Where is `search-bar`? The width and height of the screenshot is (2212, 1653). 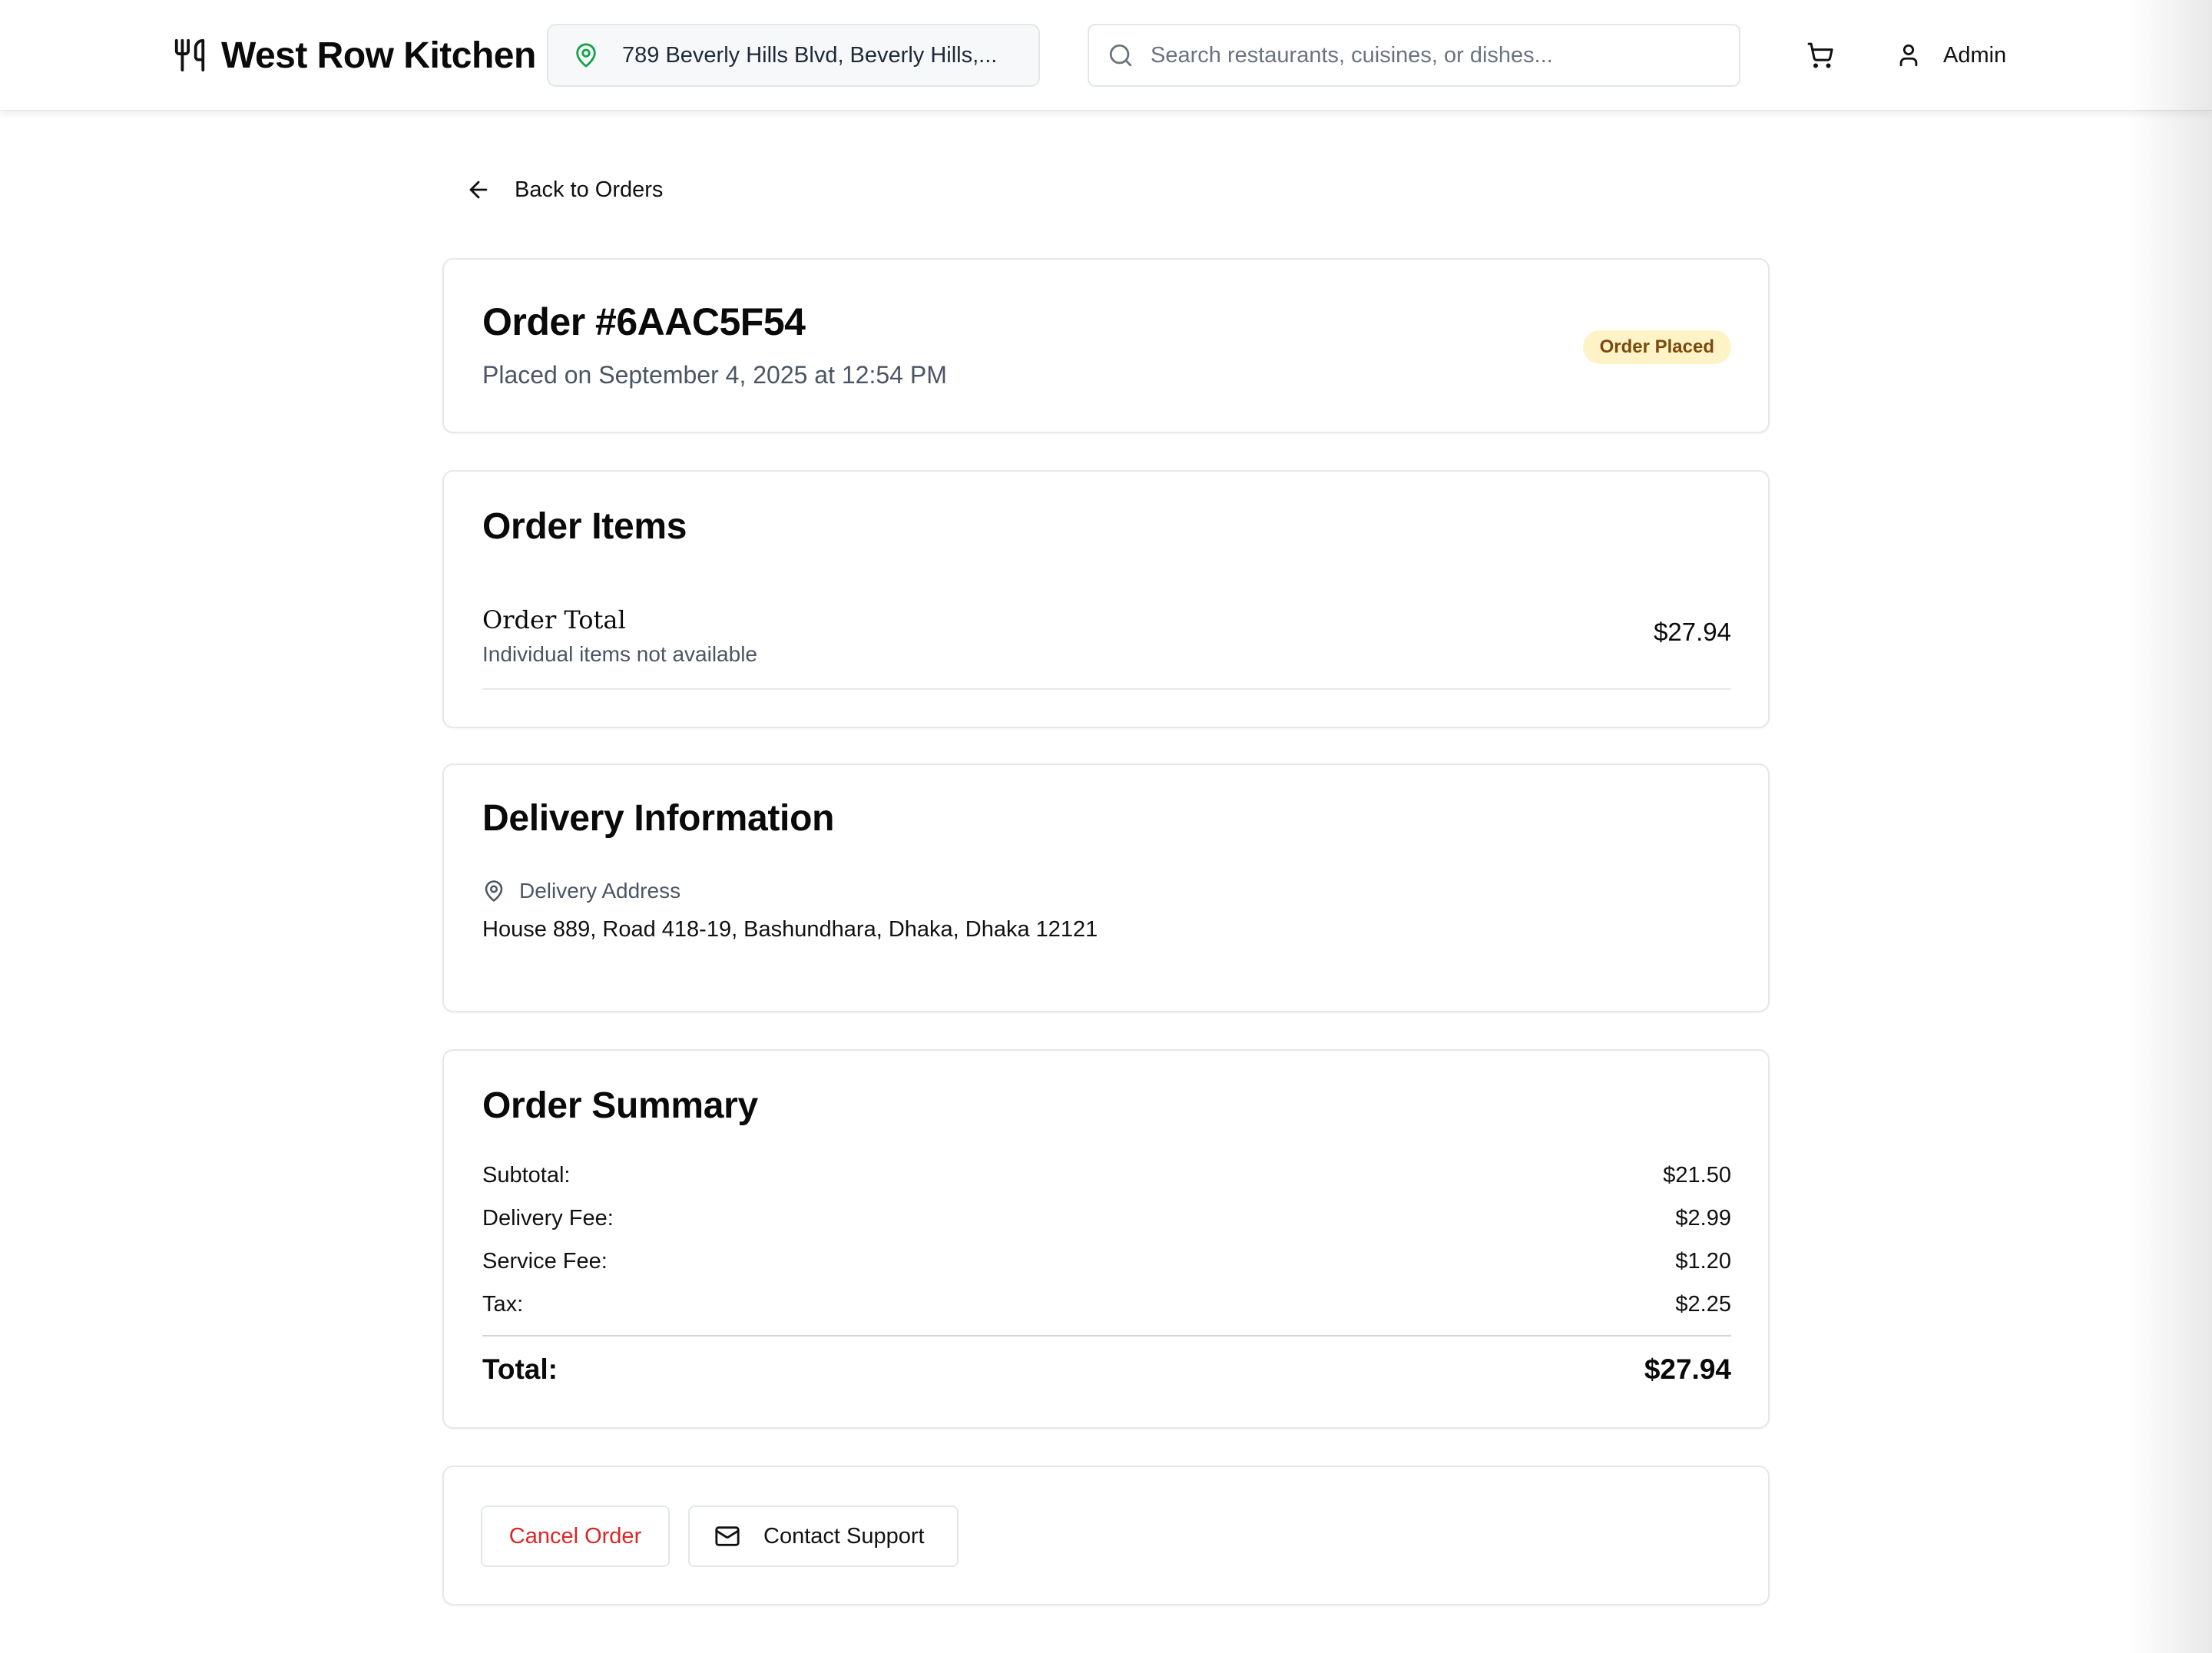 search-bar is located at coordinates (1414, 55).